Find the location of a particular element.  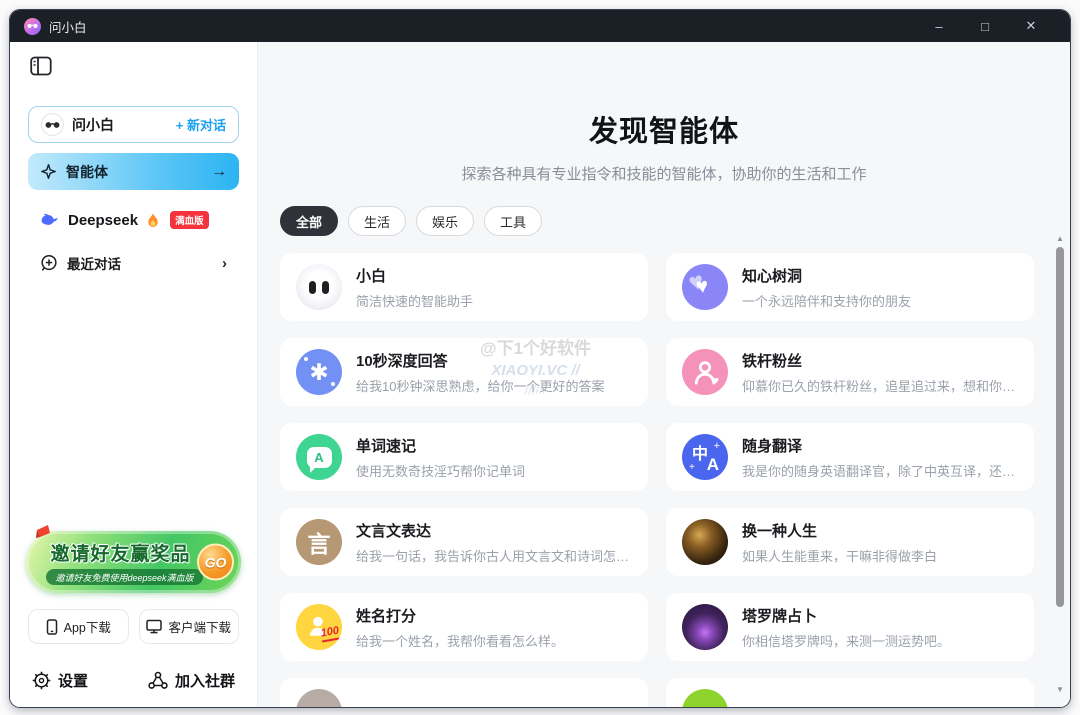

sidebar-item-deepseek: Deepseek 满血版 is located at coordinates (133, 220).